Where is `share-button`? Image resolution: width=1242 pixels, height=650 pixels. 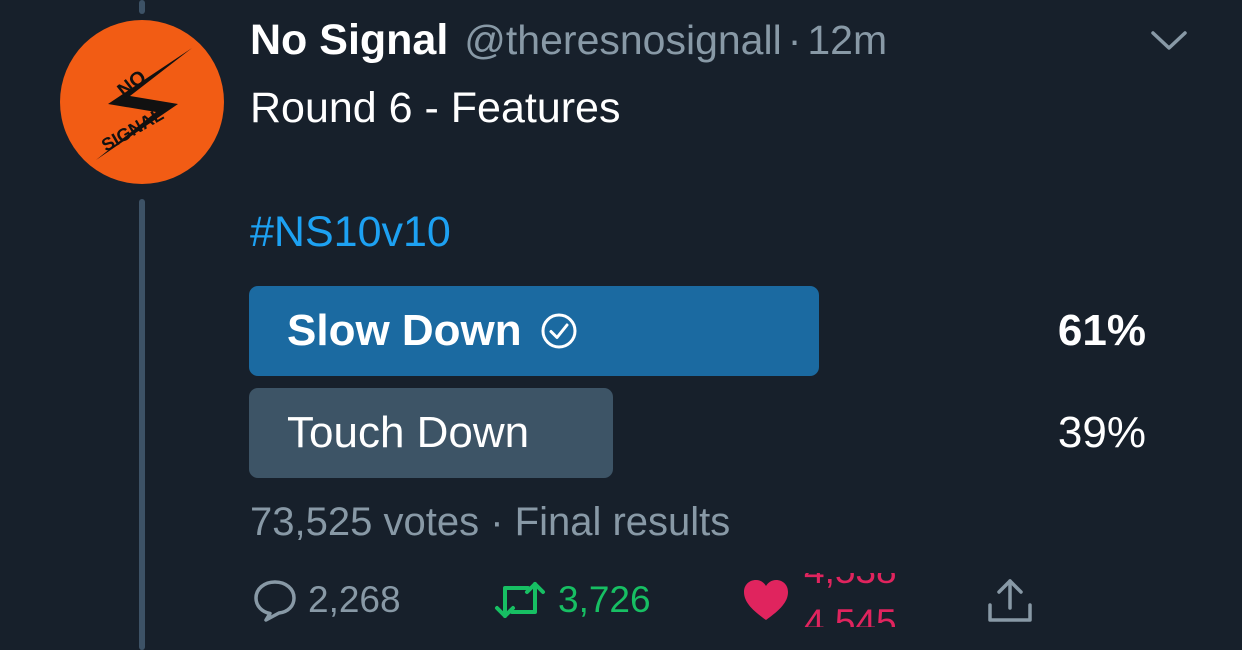 share-button is located at coordinates (1010, 600).